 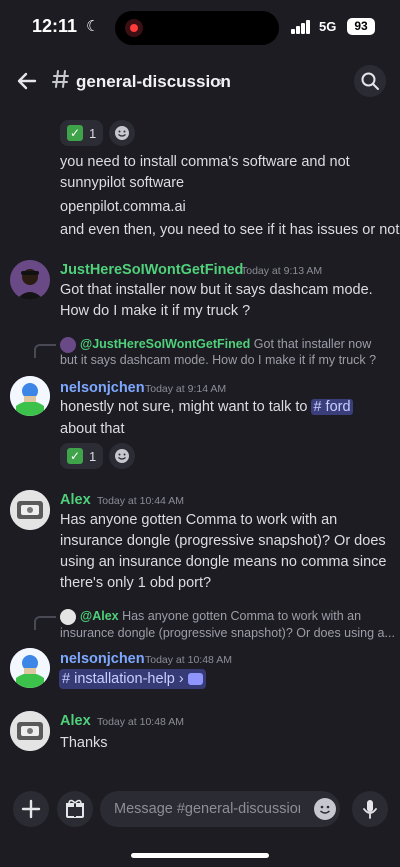 I want to click on reply-snippet: Has anyone gotten Comma to work with an, so click(x=242, y=616).